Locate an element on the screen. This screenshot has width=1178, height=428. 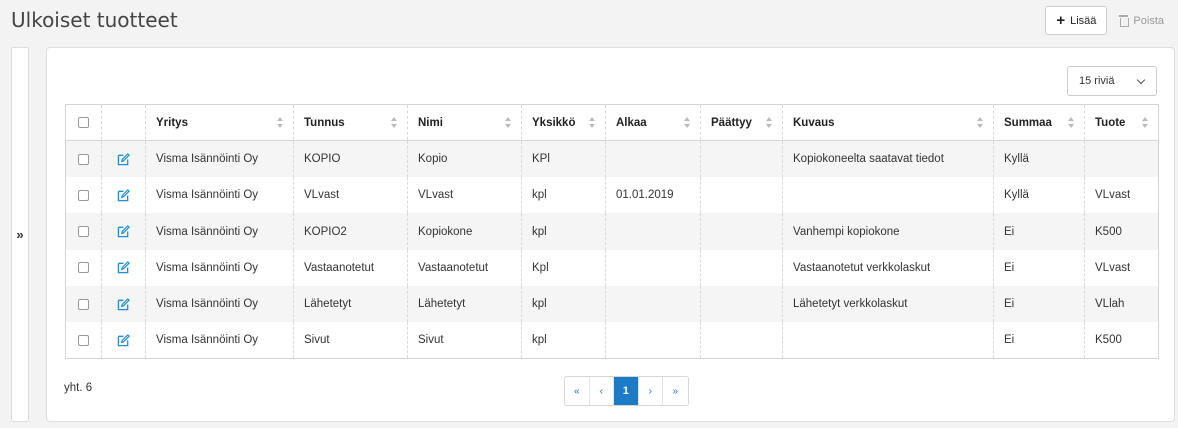
cell-name: Lähetetyt is located at coordinates (464, 304).